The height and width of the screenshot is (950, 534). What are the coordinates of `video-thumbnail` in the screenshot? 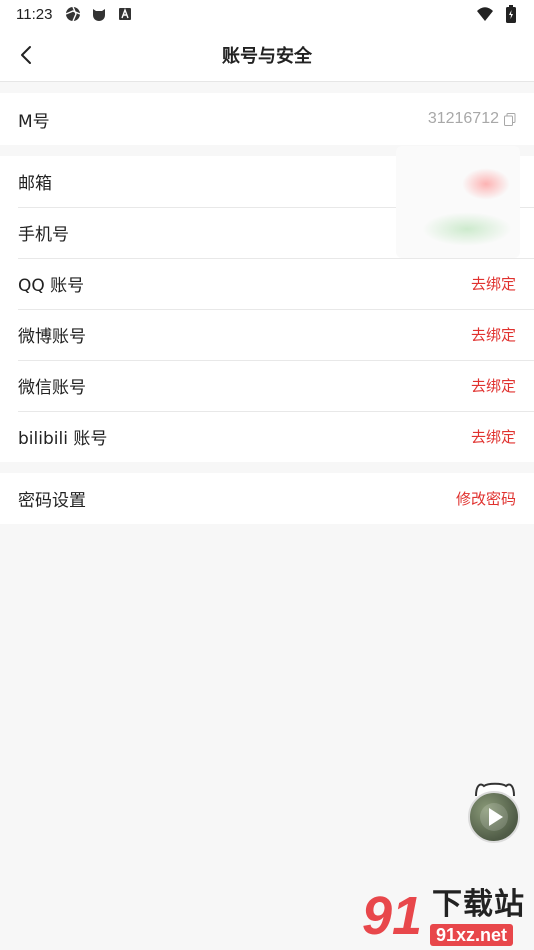 It's located at (494, 817).